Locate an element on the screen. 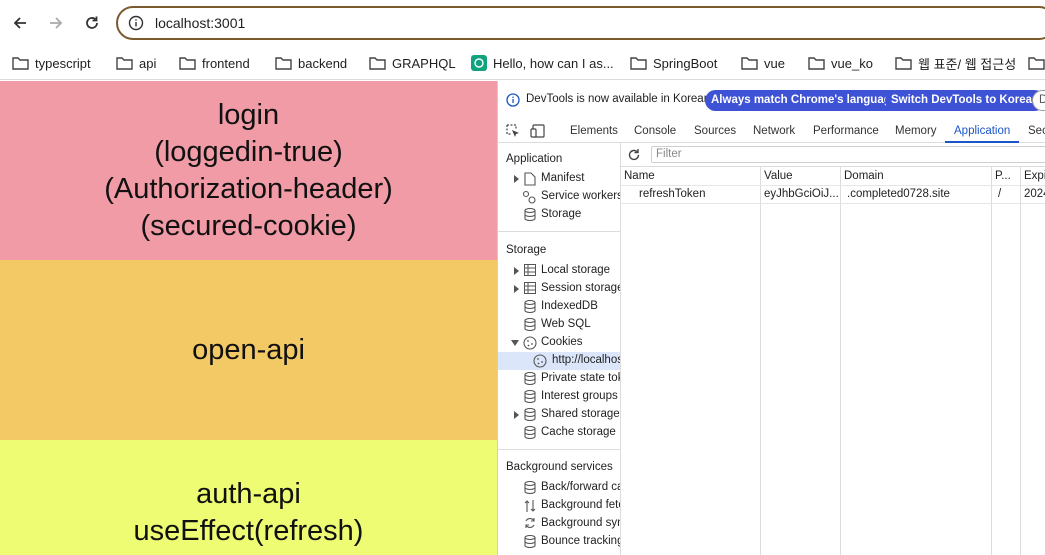 This screenshot has width=1045, height=555. sidebar-item-cookie-origin: http://localhost:3001 is located at coordinates (559, 361).